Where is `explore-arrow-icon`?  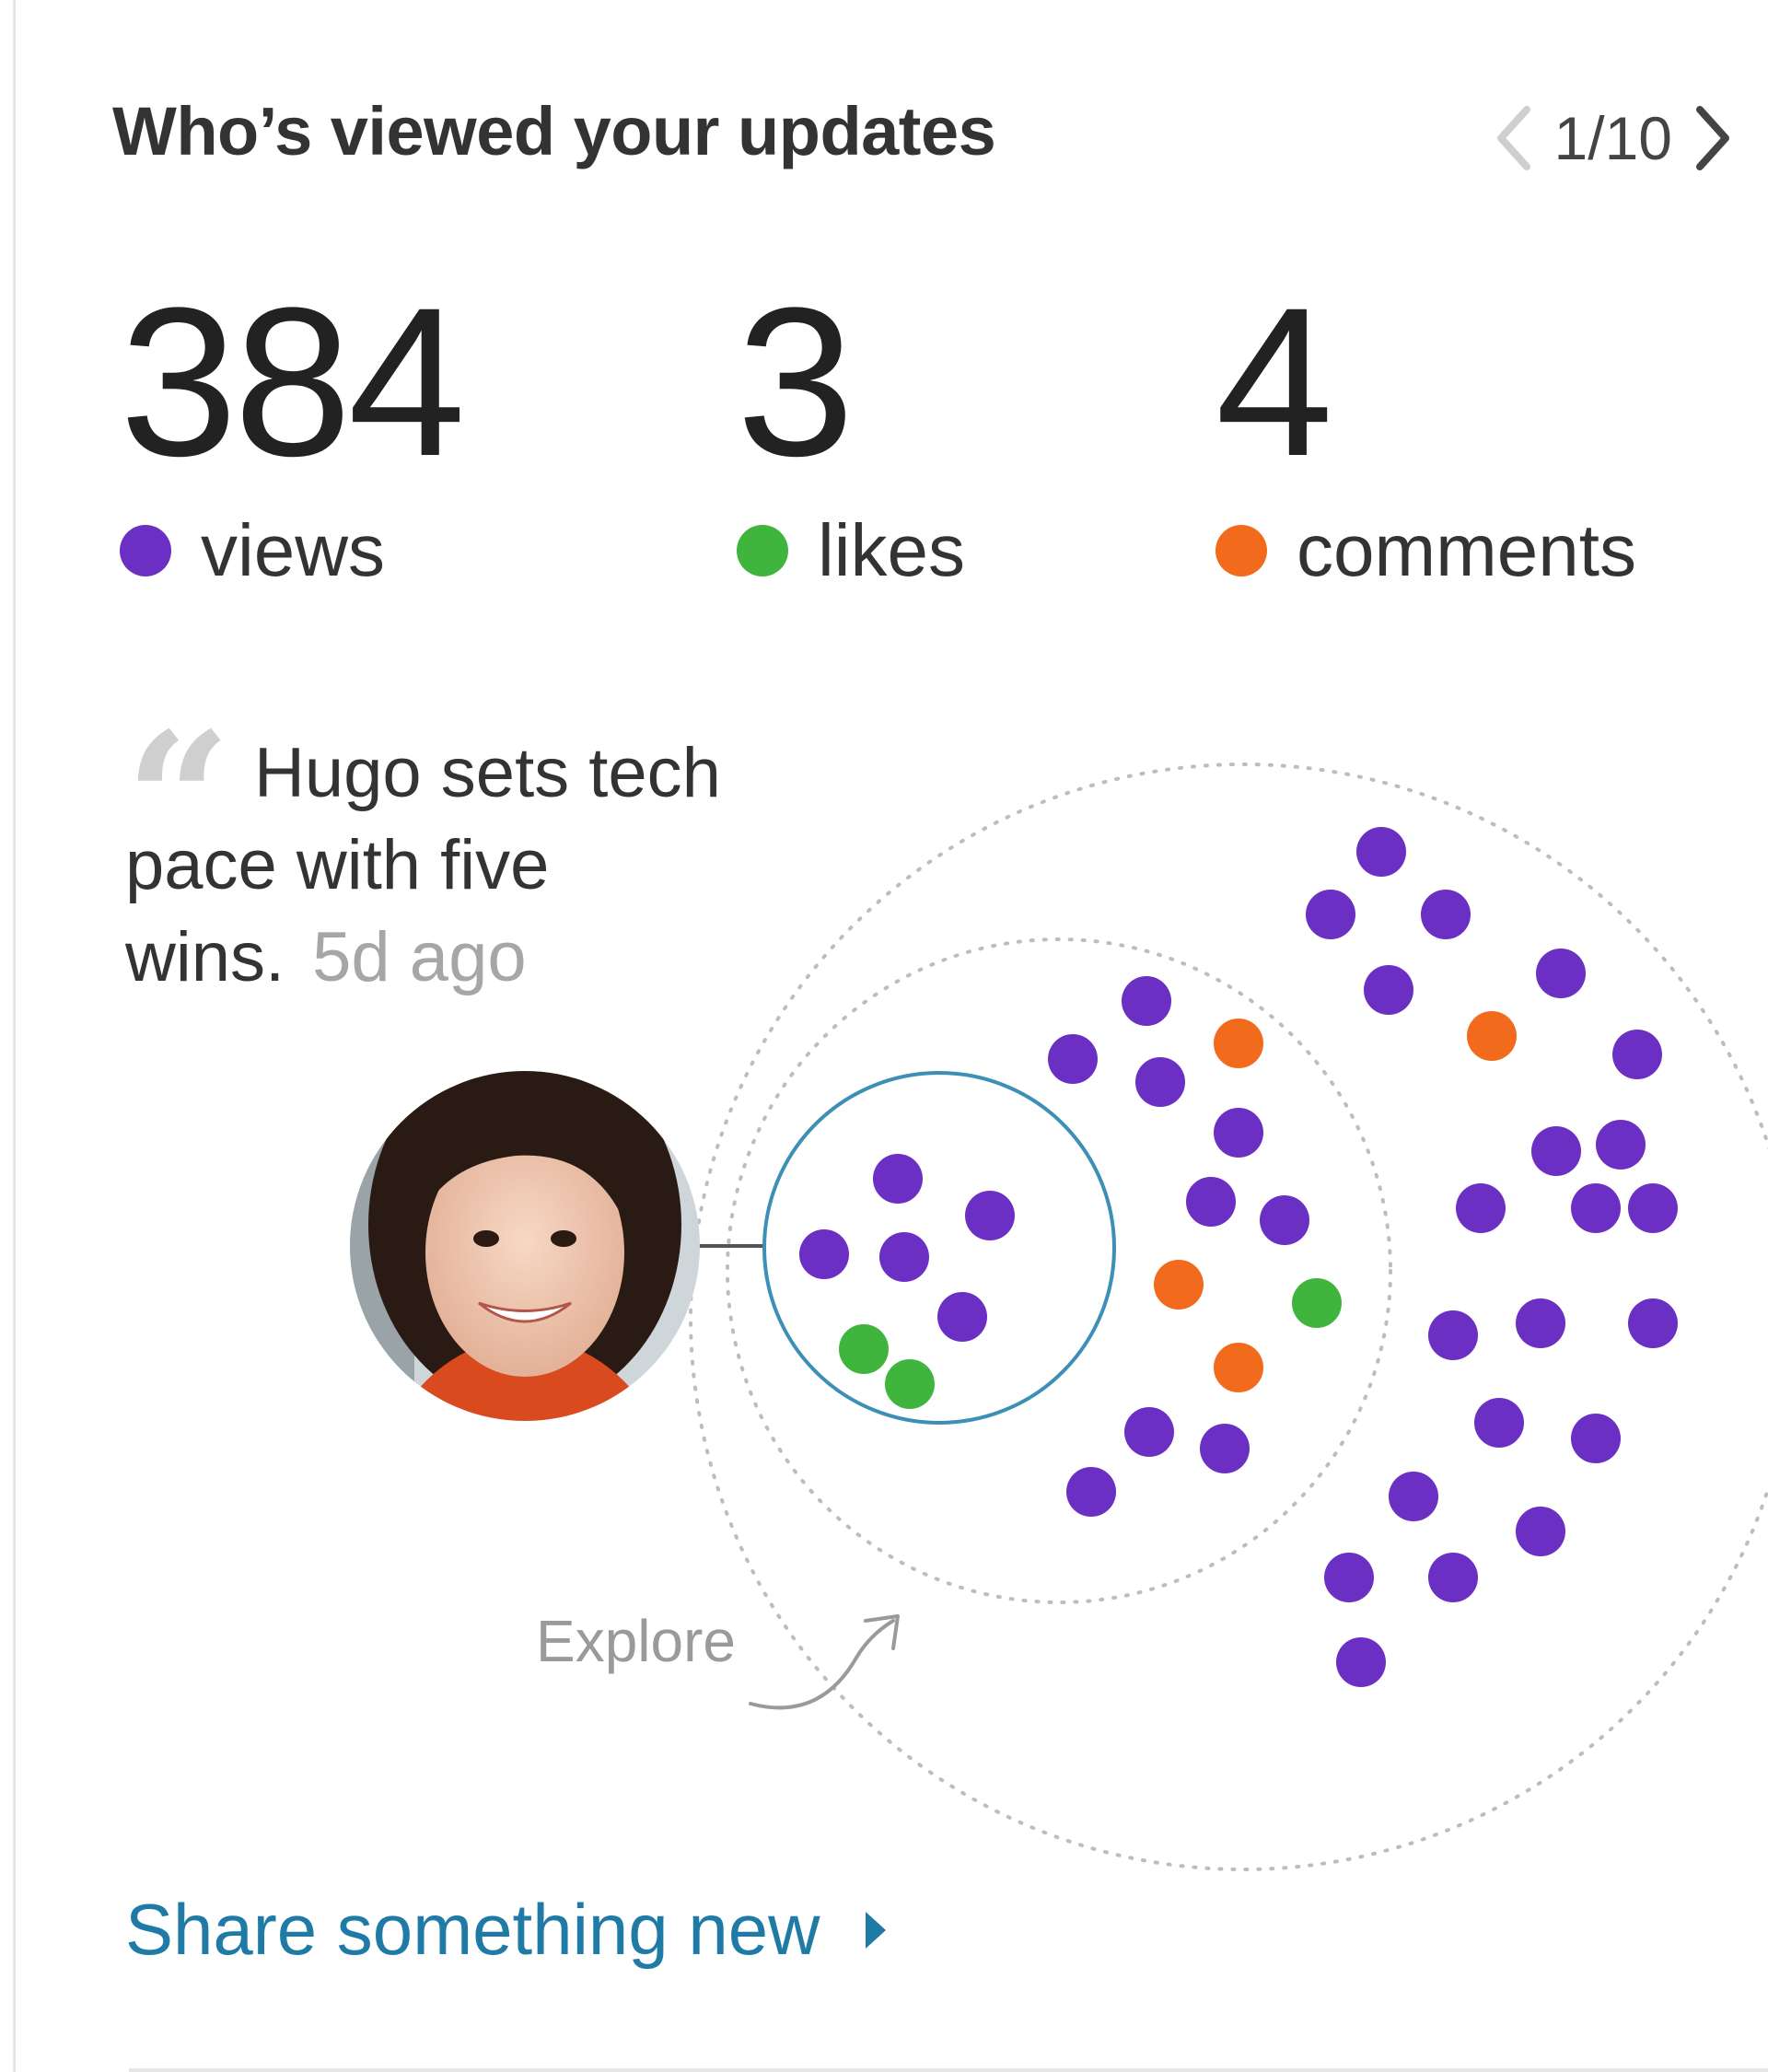
explore-arrow-icon is located at coordinates (822, 1664).